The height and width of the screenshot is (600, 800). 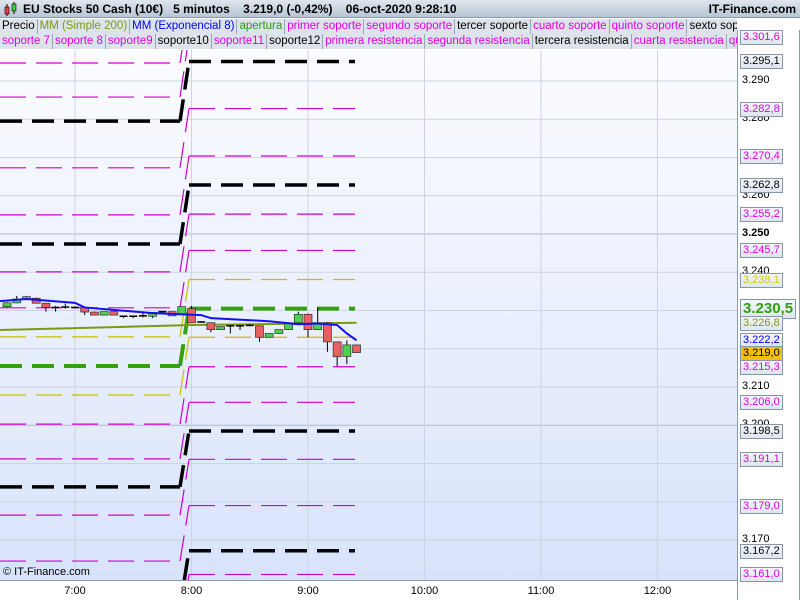 What do you see at coordinates (761, 367) in the screenshot?
I see `price-level-label: 3.215,3` at bounding box center [761, 367].